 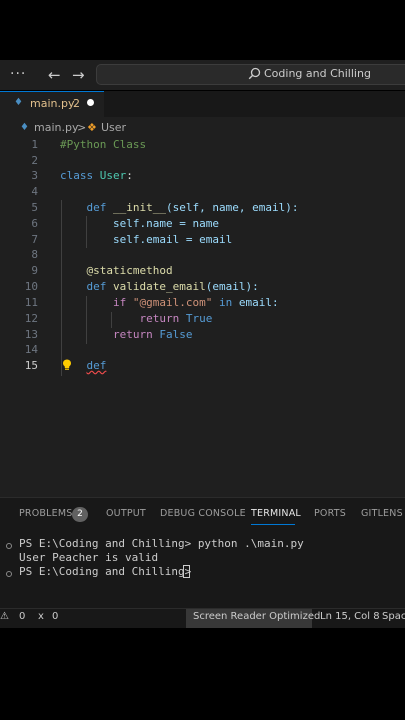 What do you see at coordinates (18, 102) in the screenshot?
I see `python-file-icon: ♦` at bounding box center [18, 102].